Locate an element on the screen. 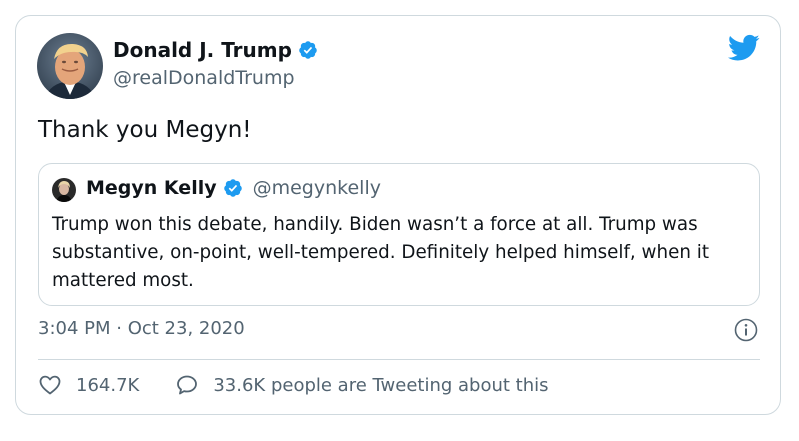  quoted-header: Megyn Kelly @megynkelly is located at coordinates (233, 188).